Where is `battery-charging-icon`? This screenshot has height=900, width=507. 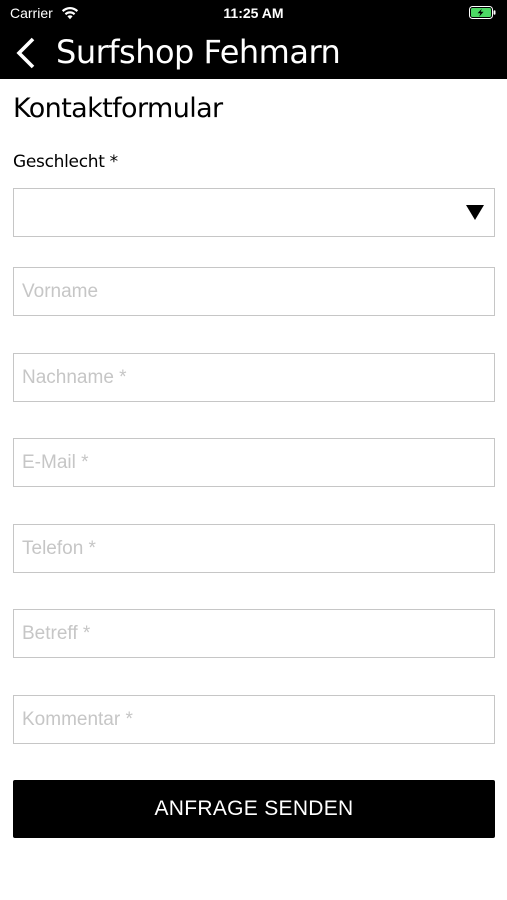 battery-charging-icon is located at coordinates (483, 14).